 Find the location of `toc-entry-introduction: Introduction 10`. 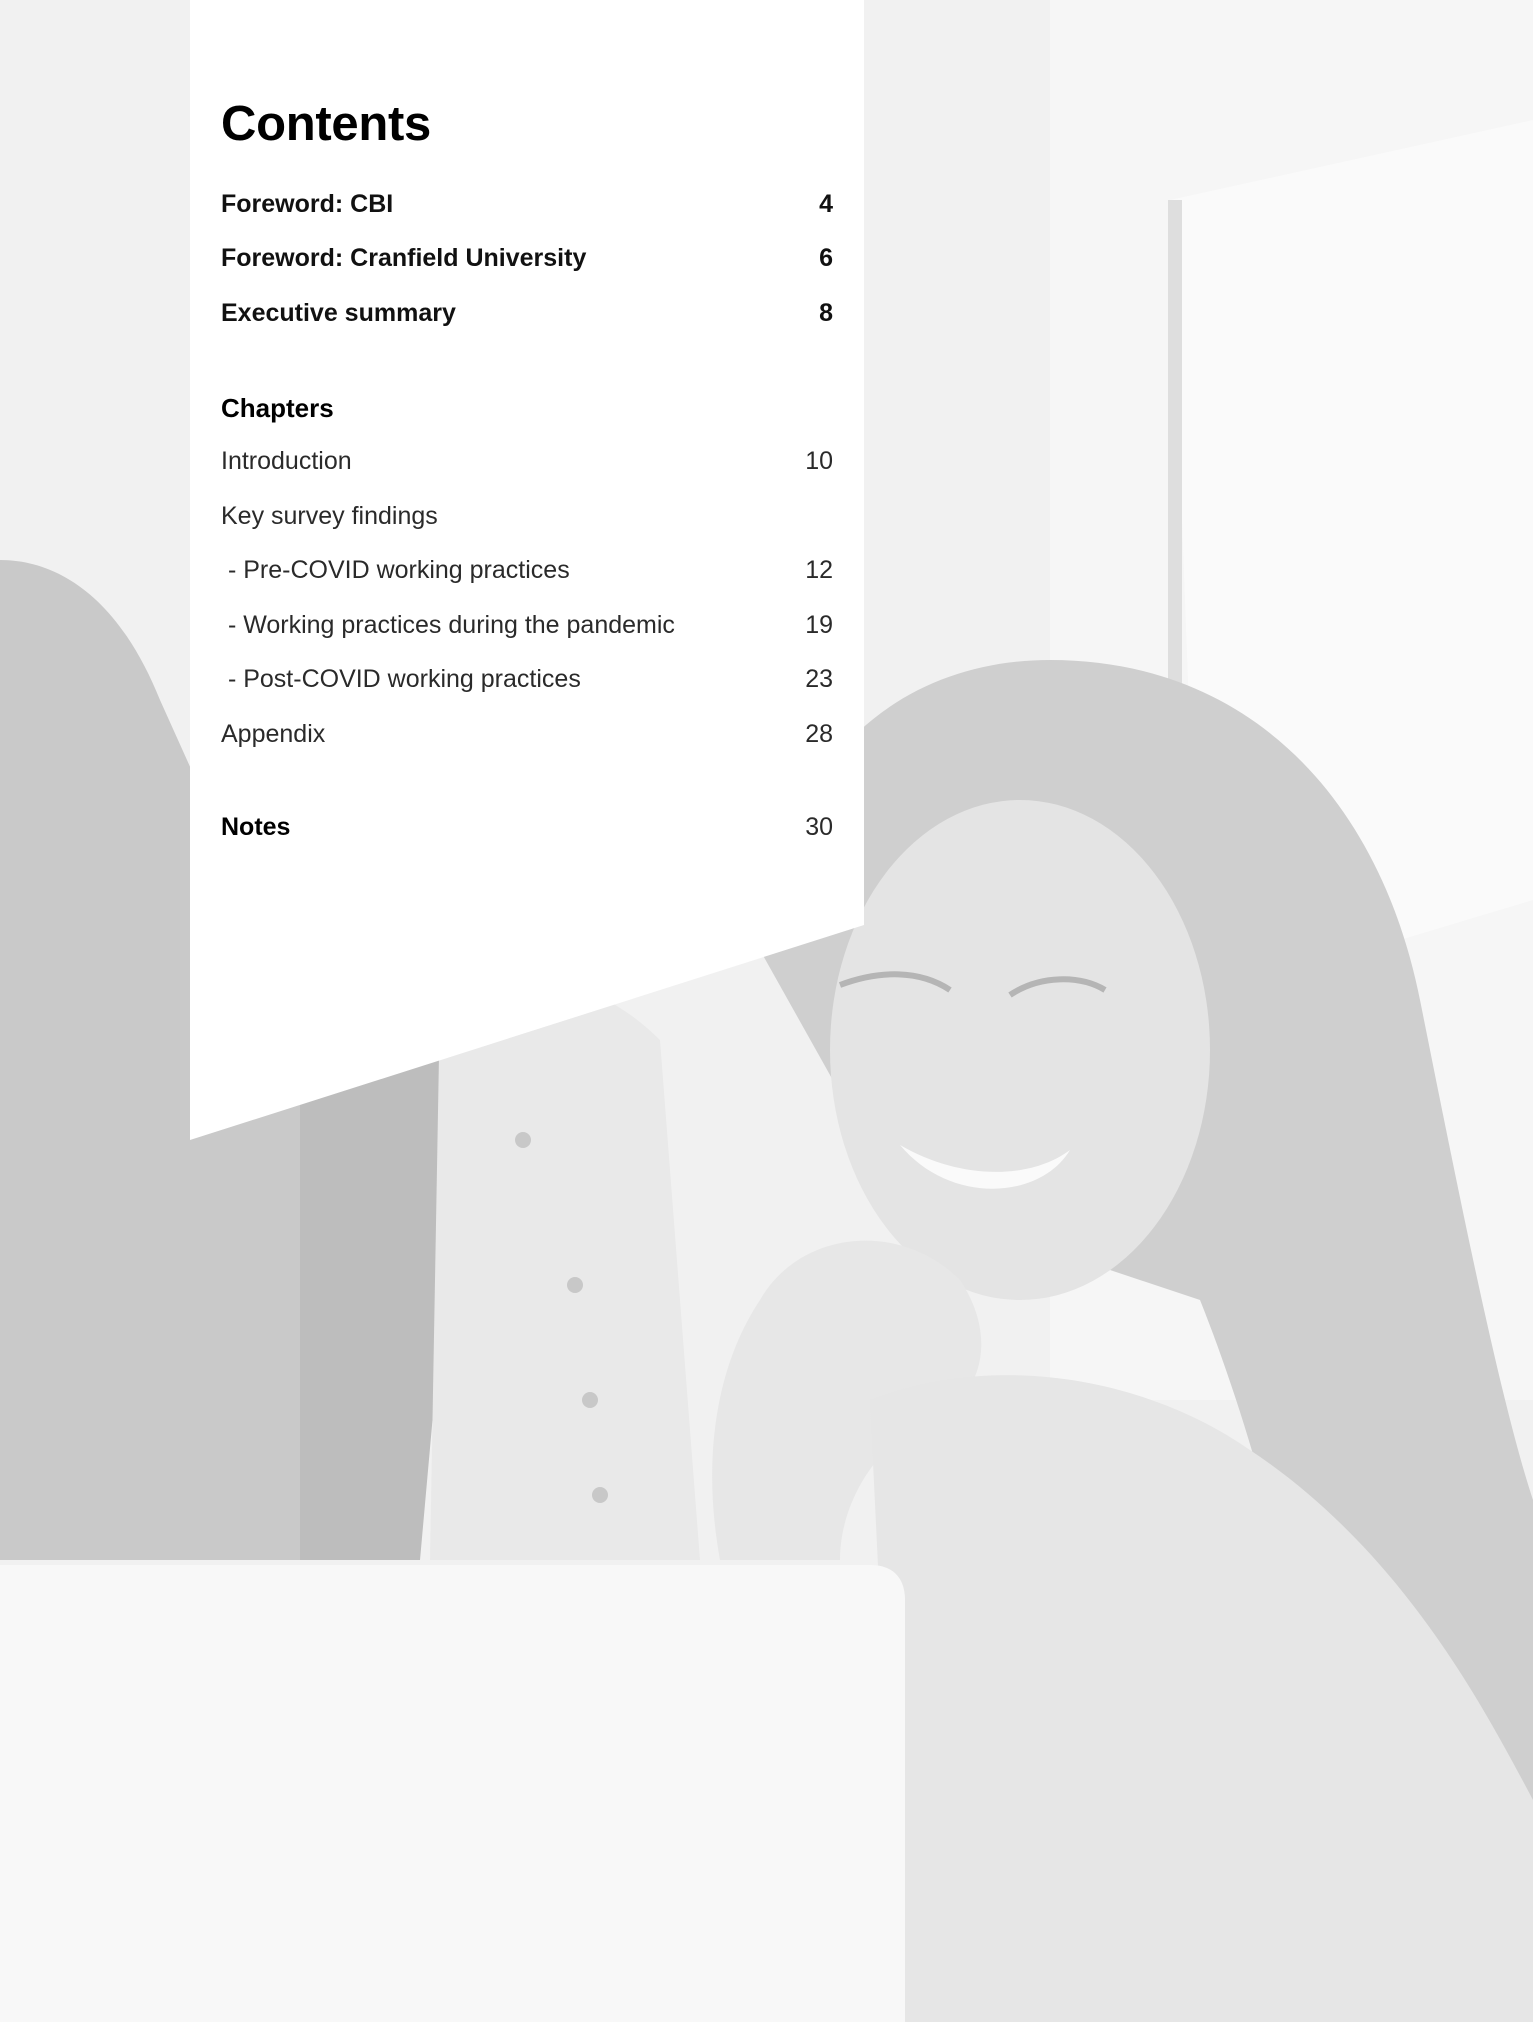

toc-entry-introduction: Introduction 10 is located at coordinates (527, 461).